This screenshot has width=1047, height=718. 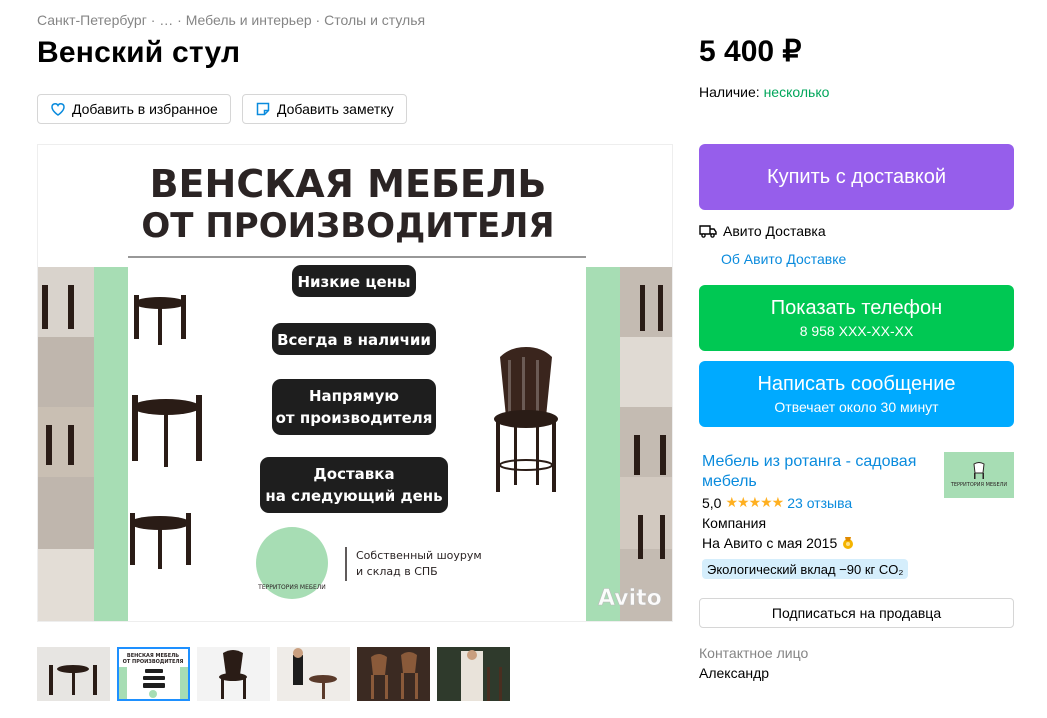 I want to click on promo-logo-text: ТЕРРИТОРИЯ МЕБЕЛИ, so click(x=291, y=587).